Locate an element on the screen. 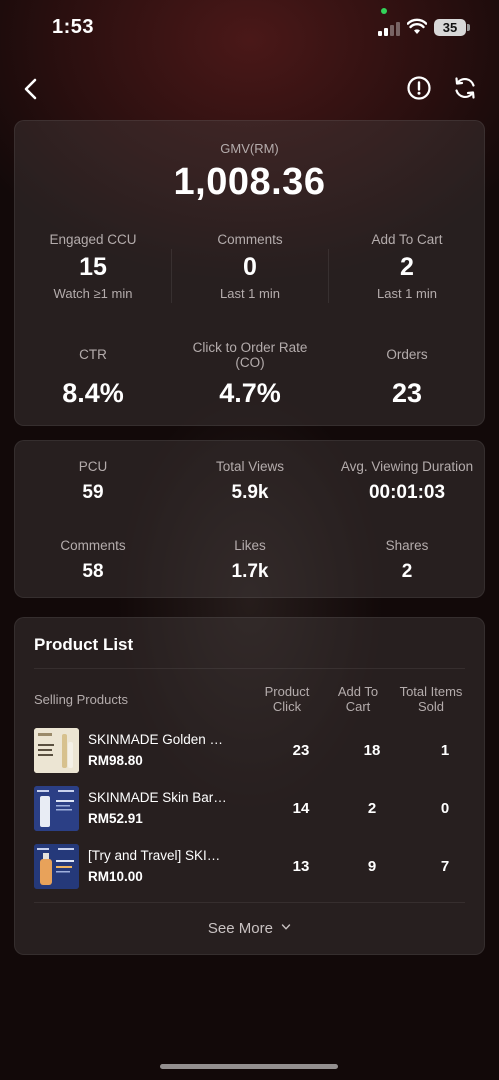  metric-label-suffix: (CO) is located at coordinates (250, 362).